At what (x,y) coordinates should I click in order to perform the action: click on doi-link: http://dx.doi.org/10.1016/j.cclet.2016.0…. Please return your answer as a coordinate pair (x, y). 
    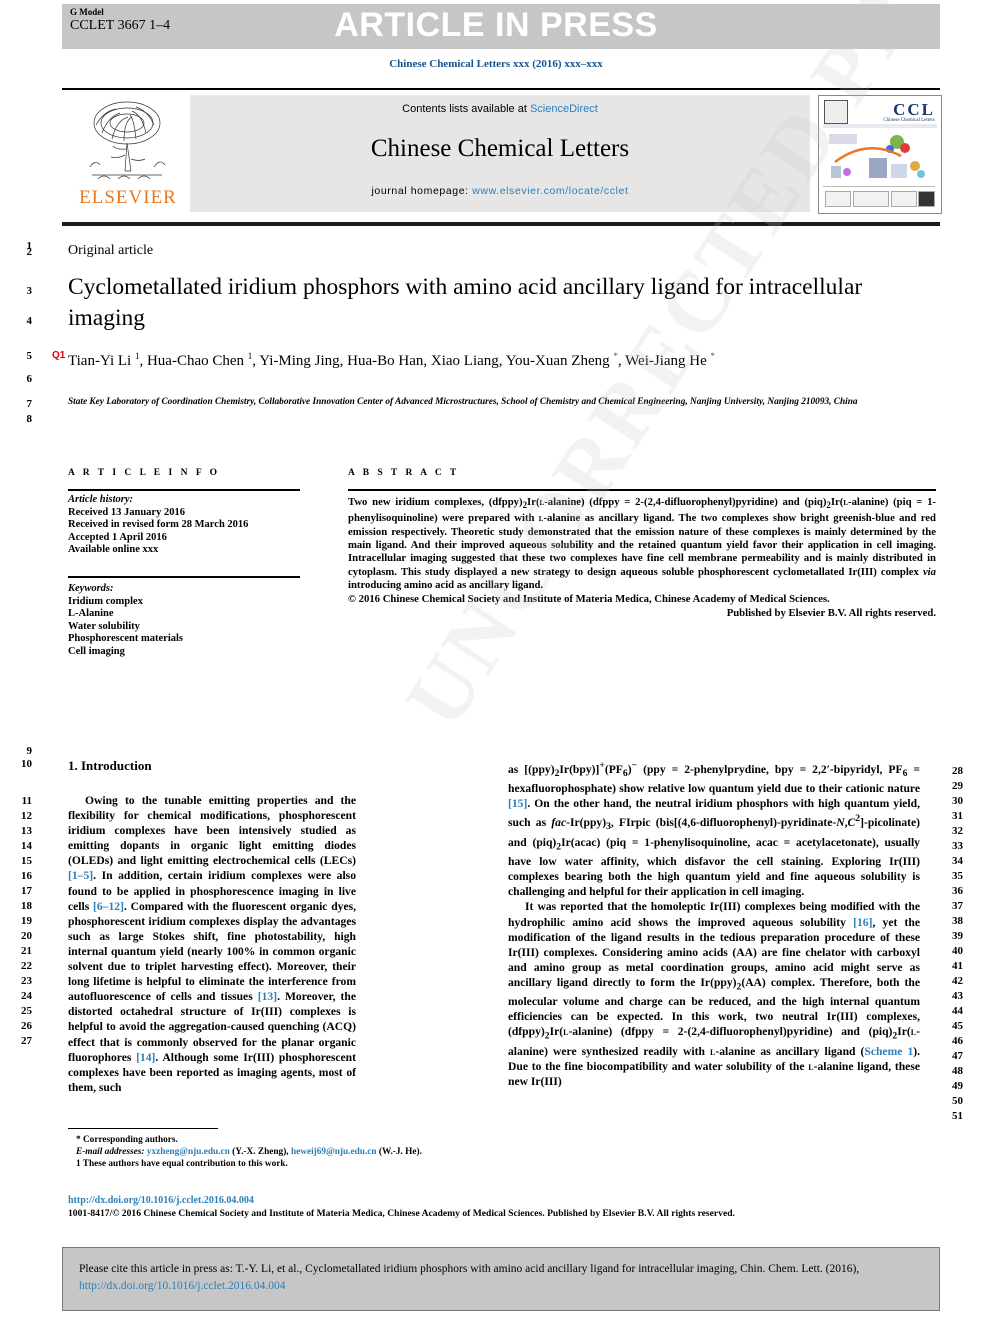
    Looking at the image, I should click on (161, 1200).